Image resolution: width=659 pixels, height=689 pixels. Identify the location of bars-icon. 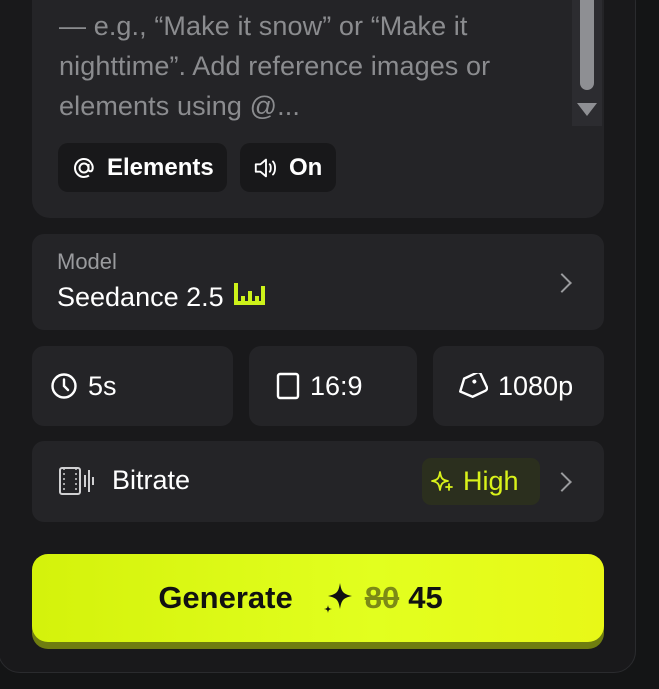
(249, 297).